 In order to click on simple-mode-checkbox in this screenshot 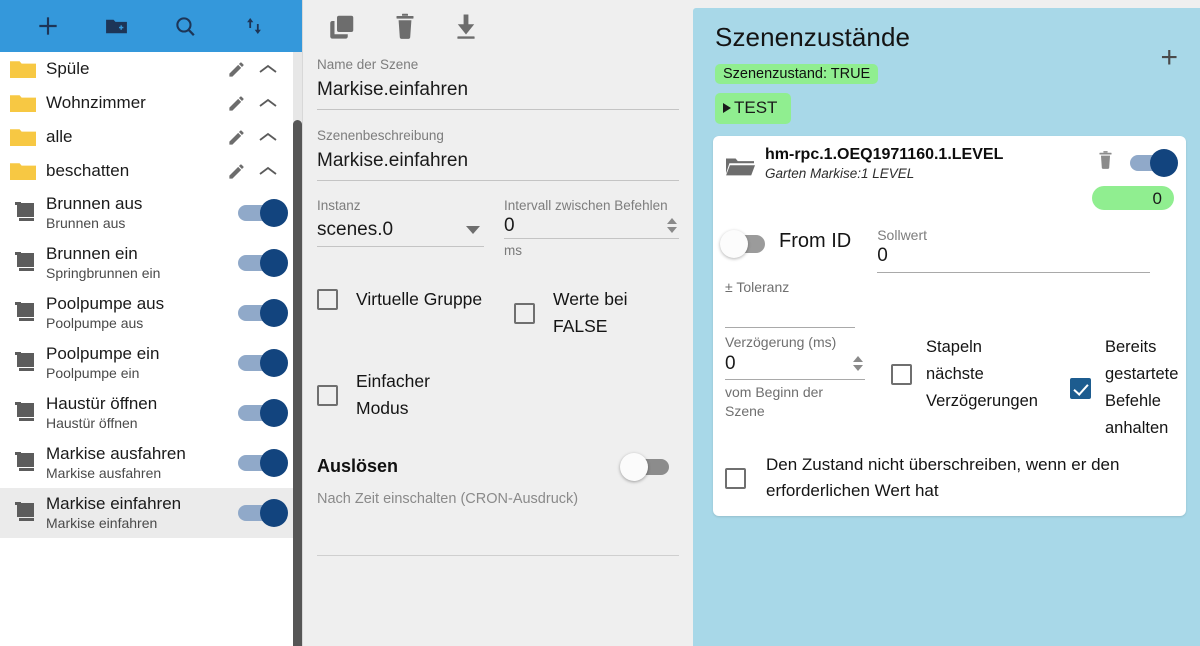, I will do `click(327, 395)`.